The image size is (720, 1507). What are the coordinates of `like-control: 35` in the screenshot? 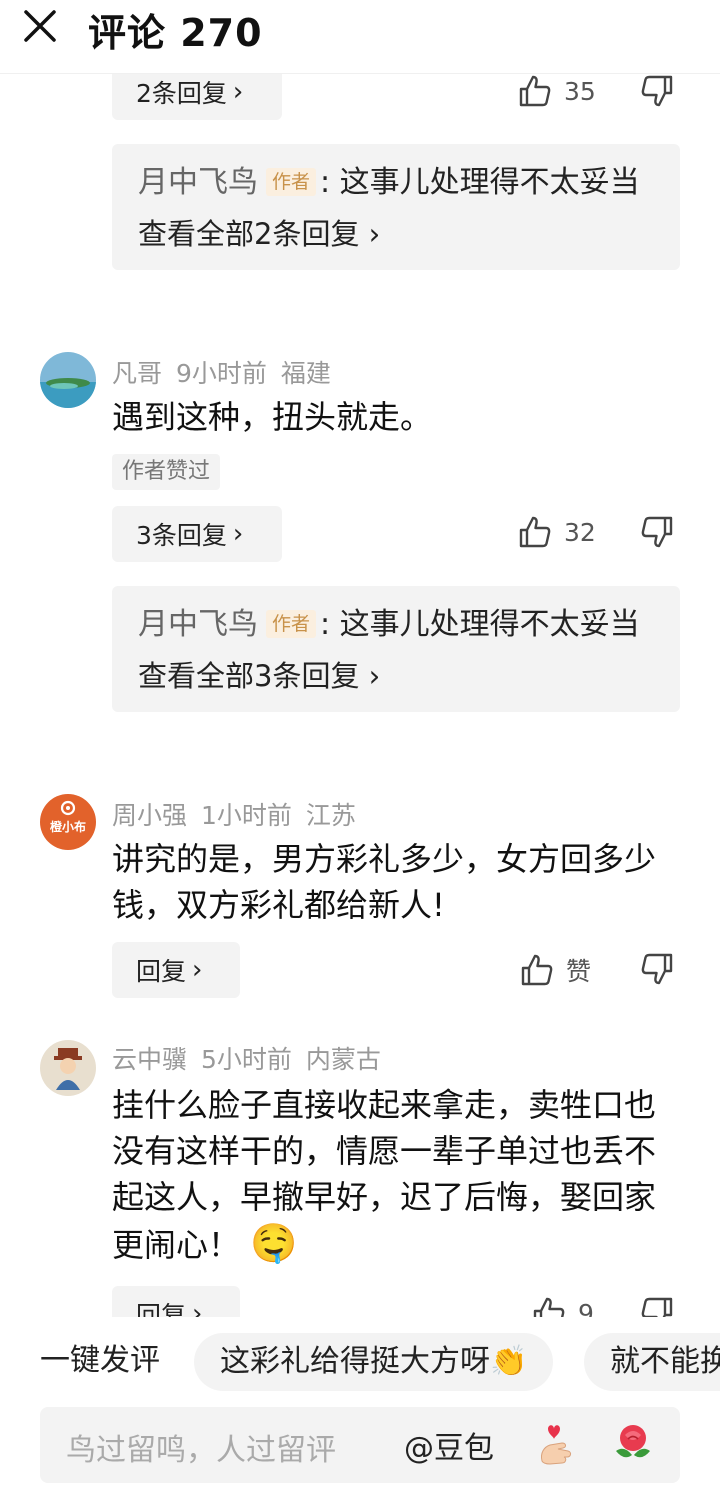 It's located at (557, 91).